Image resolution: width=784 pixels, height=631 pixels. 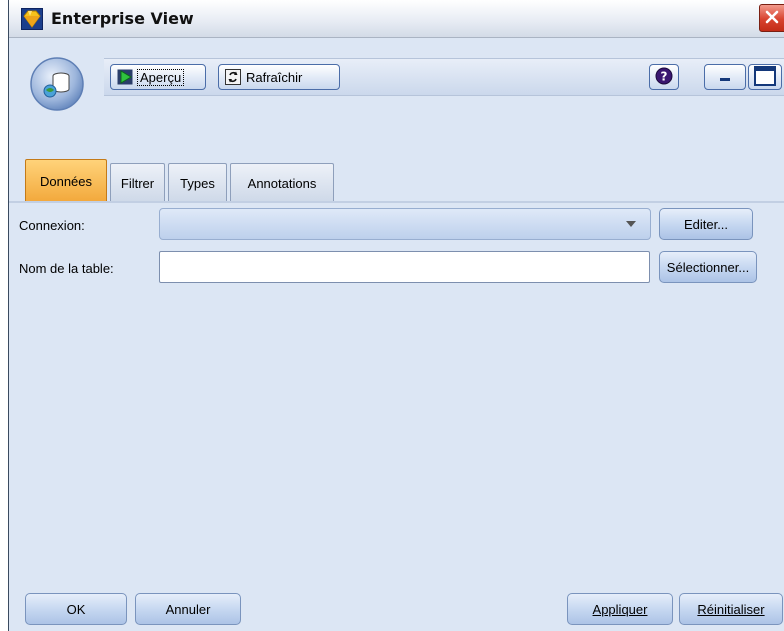 I want to click on close-icon, so click(x=772, y=18).